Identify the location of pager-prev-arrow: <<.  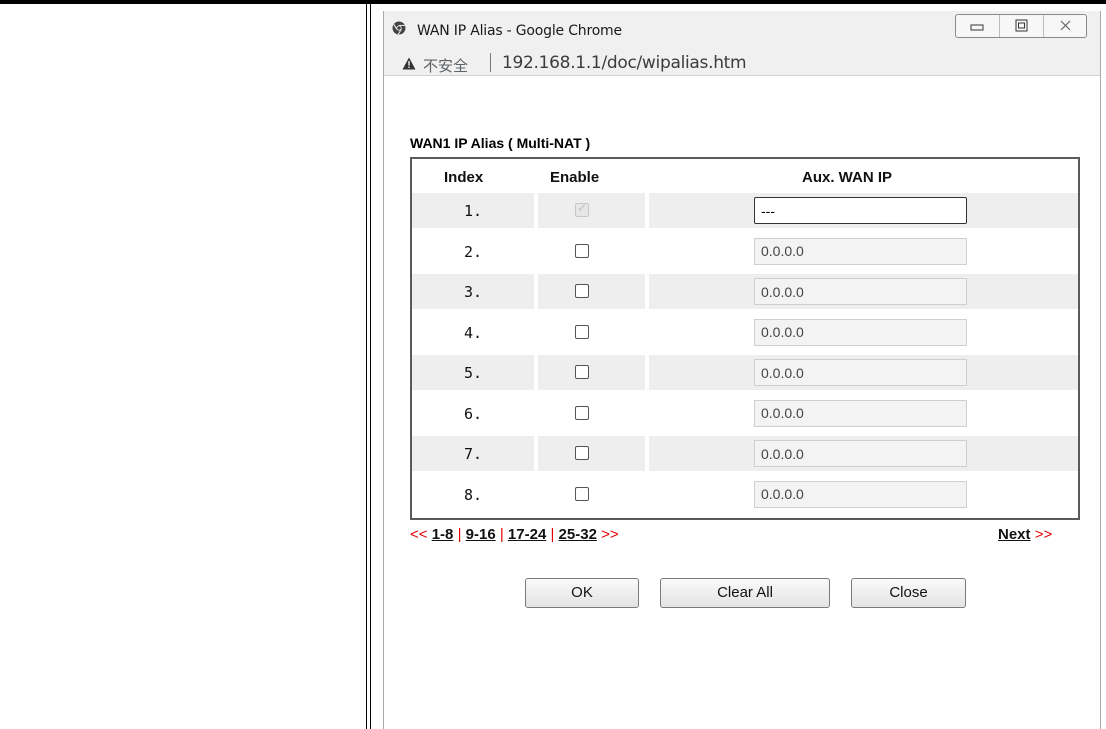
(419, 534).